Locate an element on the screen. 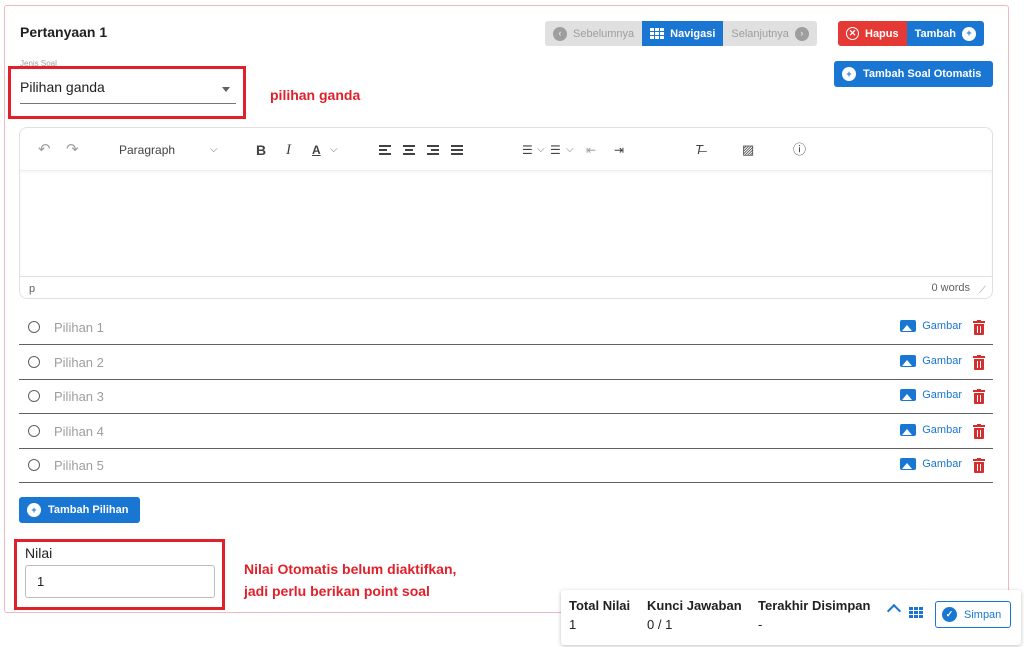  chevron-left-icon: ‹ is located at coordinates (560, 33).